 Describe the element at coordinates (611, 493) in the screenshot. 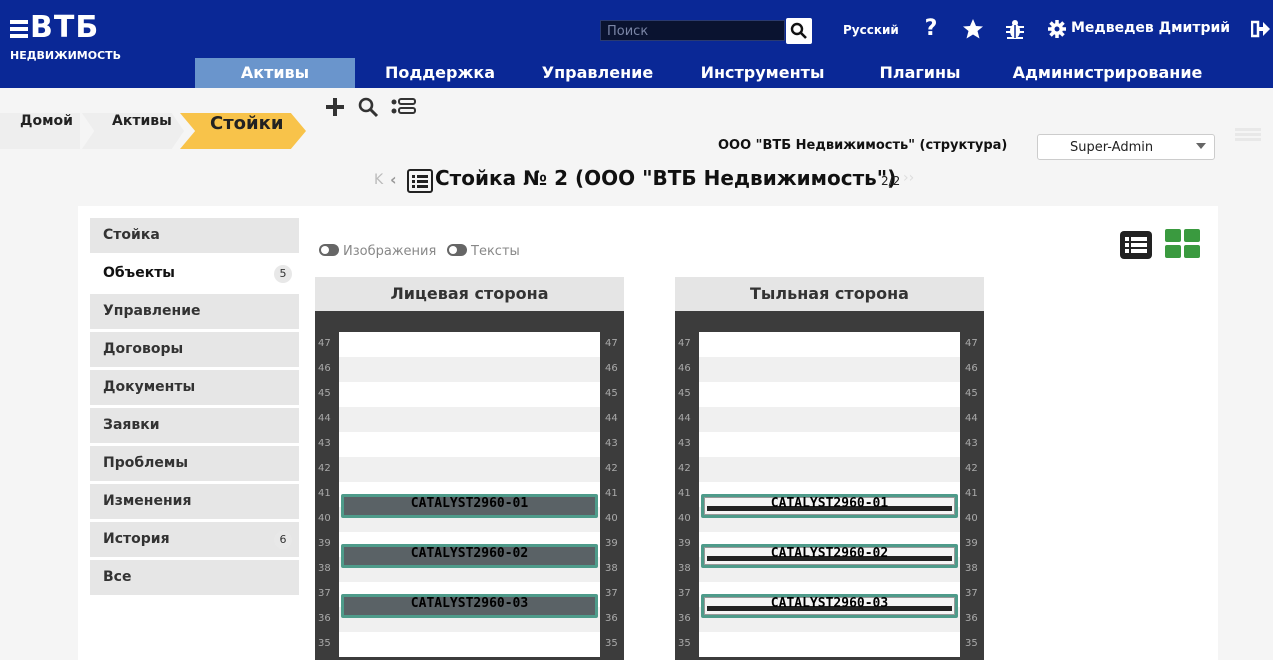

I see `unit-number: 41` at that location.